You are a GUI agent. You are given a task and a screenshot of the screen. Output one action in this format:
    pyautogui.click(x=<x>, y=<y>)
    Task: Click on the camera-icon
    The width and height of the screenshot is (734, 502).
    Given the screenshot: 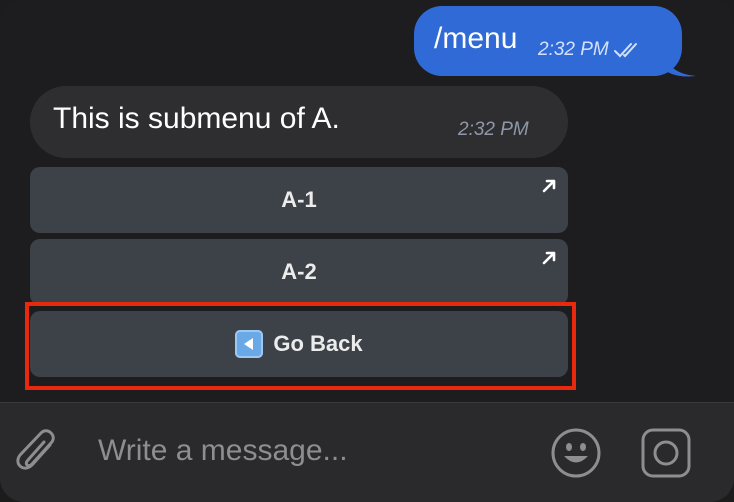 What is the action you would take?
    pyautogui.click(x=666, y=453)
    